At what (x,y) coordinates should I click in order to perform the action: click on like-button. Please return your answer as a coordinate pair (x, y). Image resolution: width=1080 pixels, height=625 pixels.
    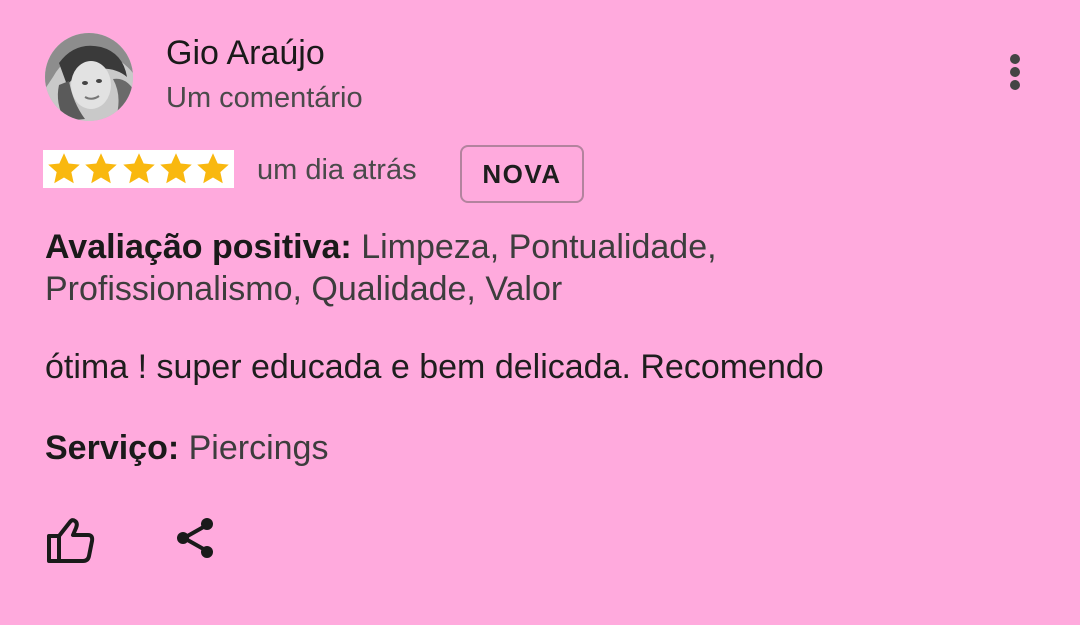
    Looking at the image, I should click on (71, 540).